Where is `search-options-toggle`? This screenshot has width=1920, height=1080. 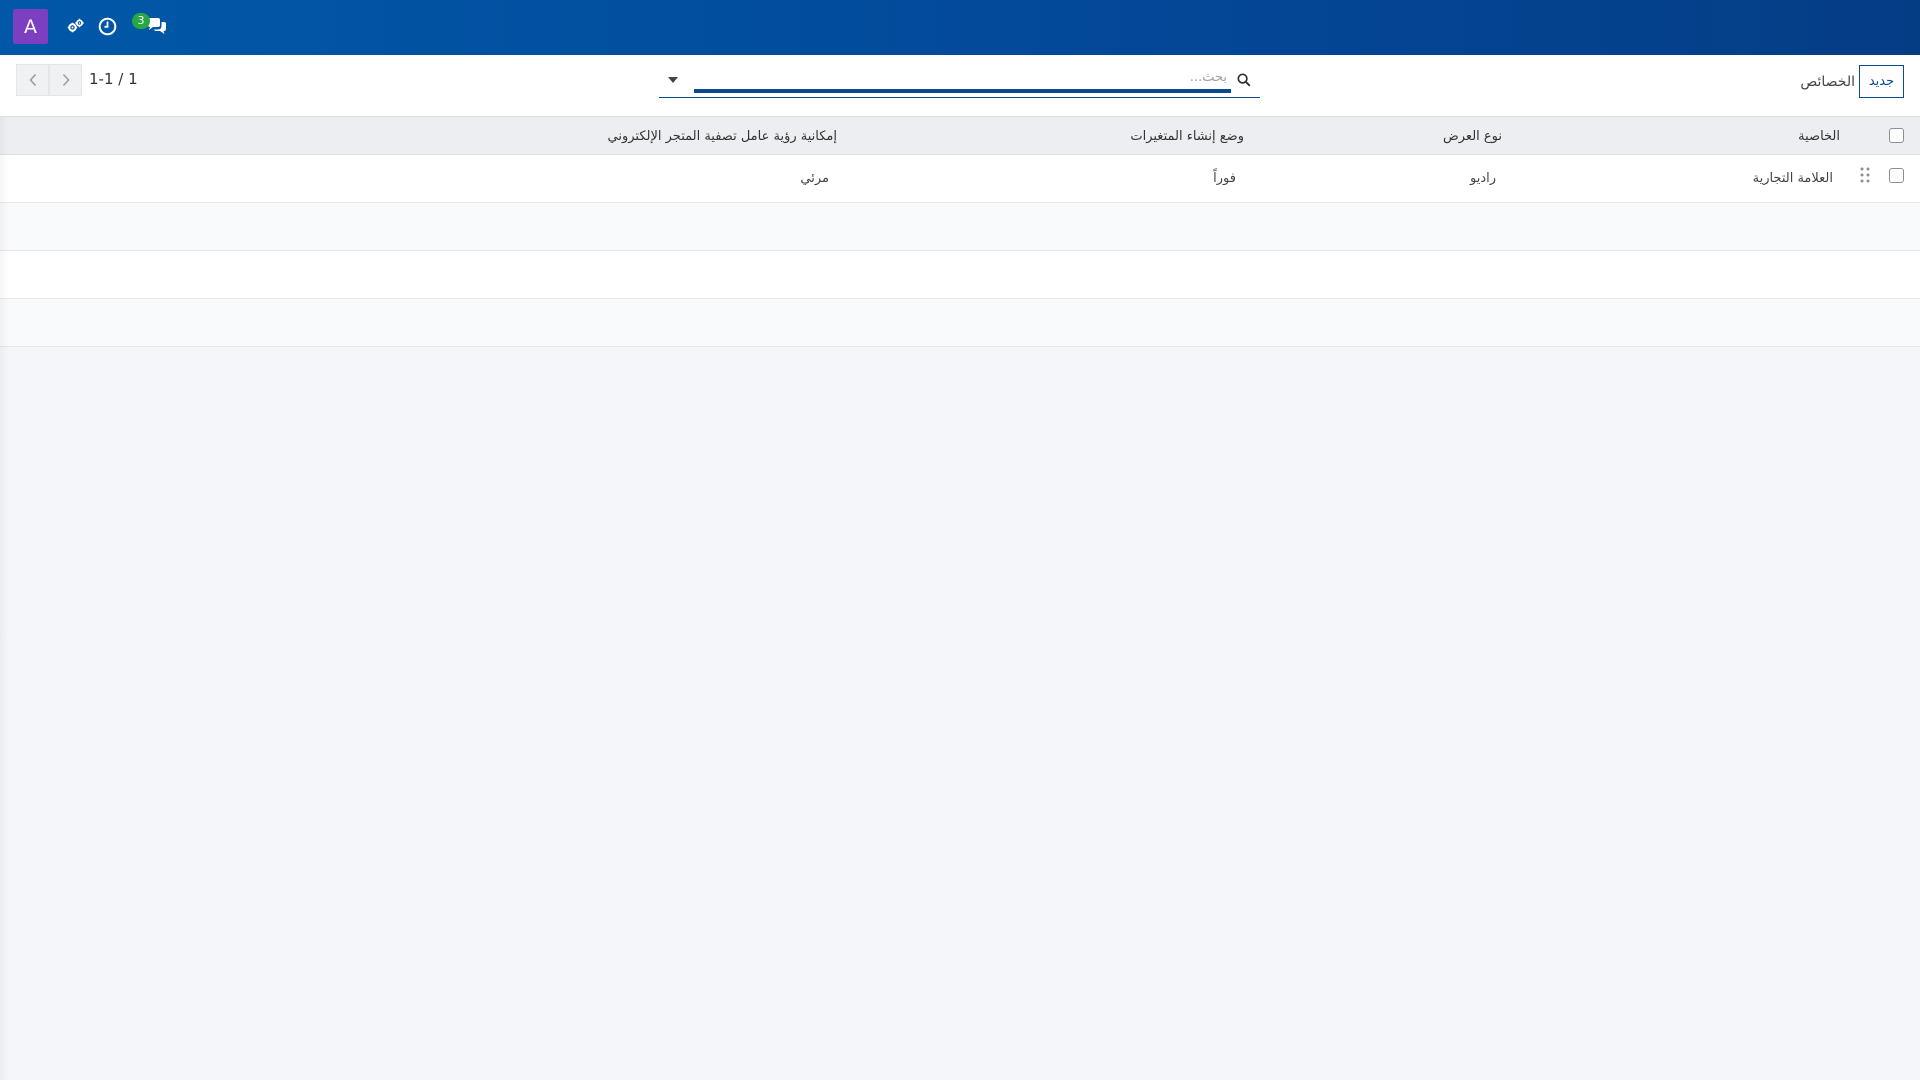 search-options-toggle is located at coordinates (673, 80).